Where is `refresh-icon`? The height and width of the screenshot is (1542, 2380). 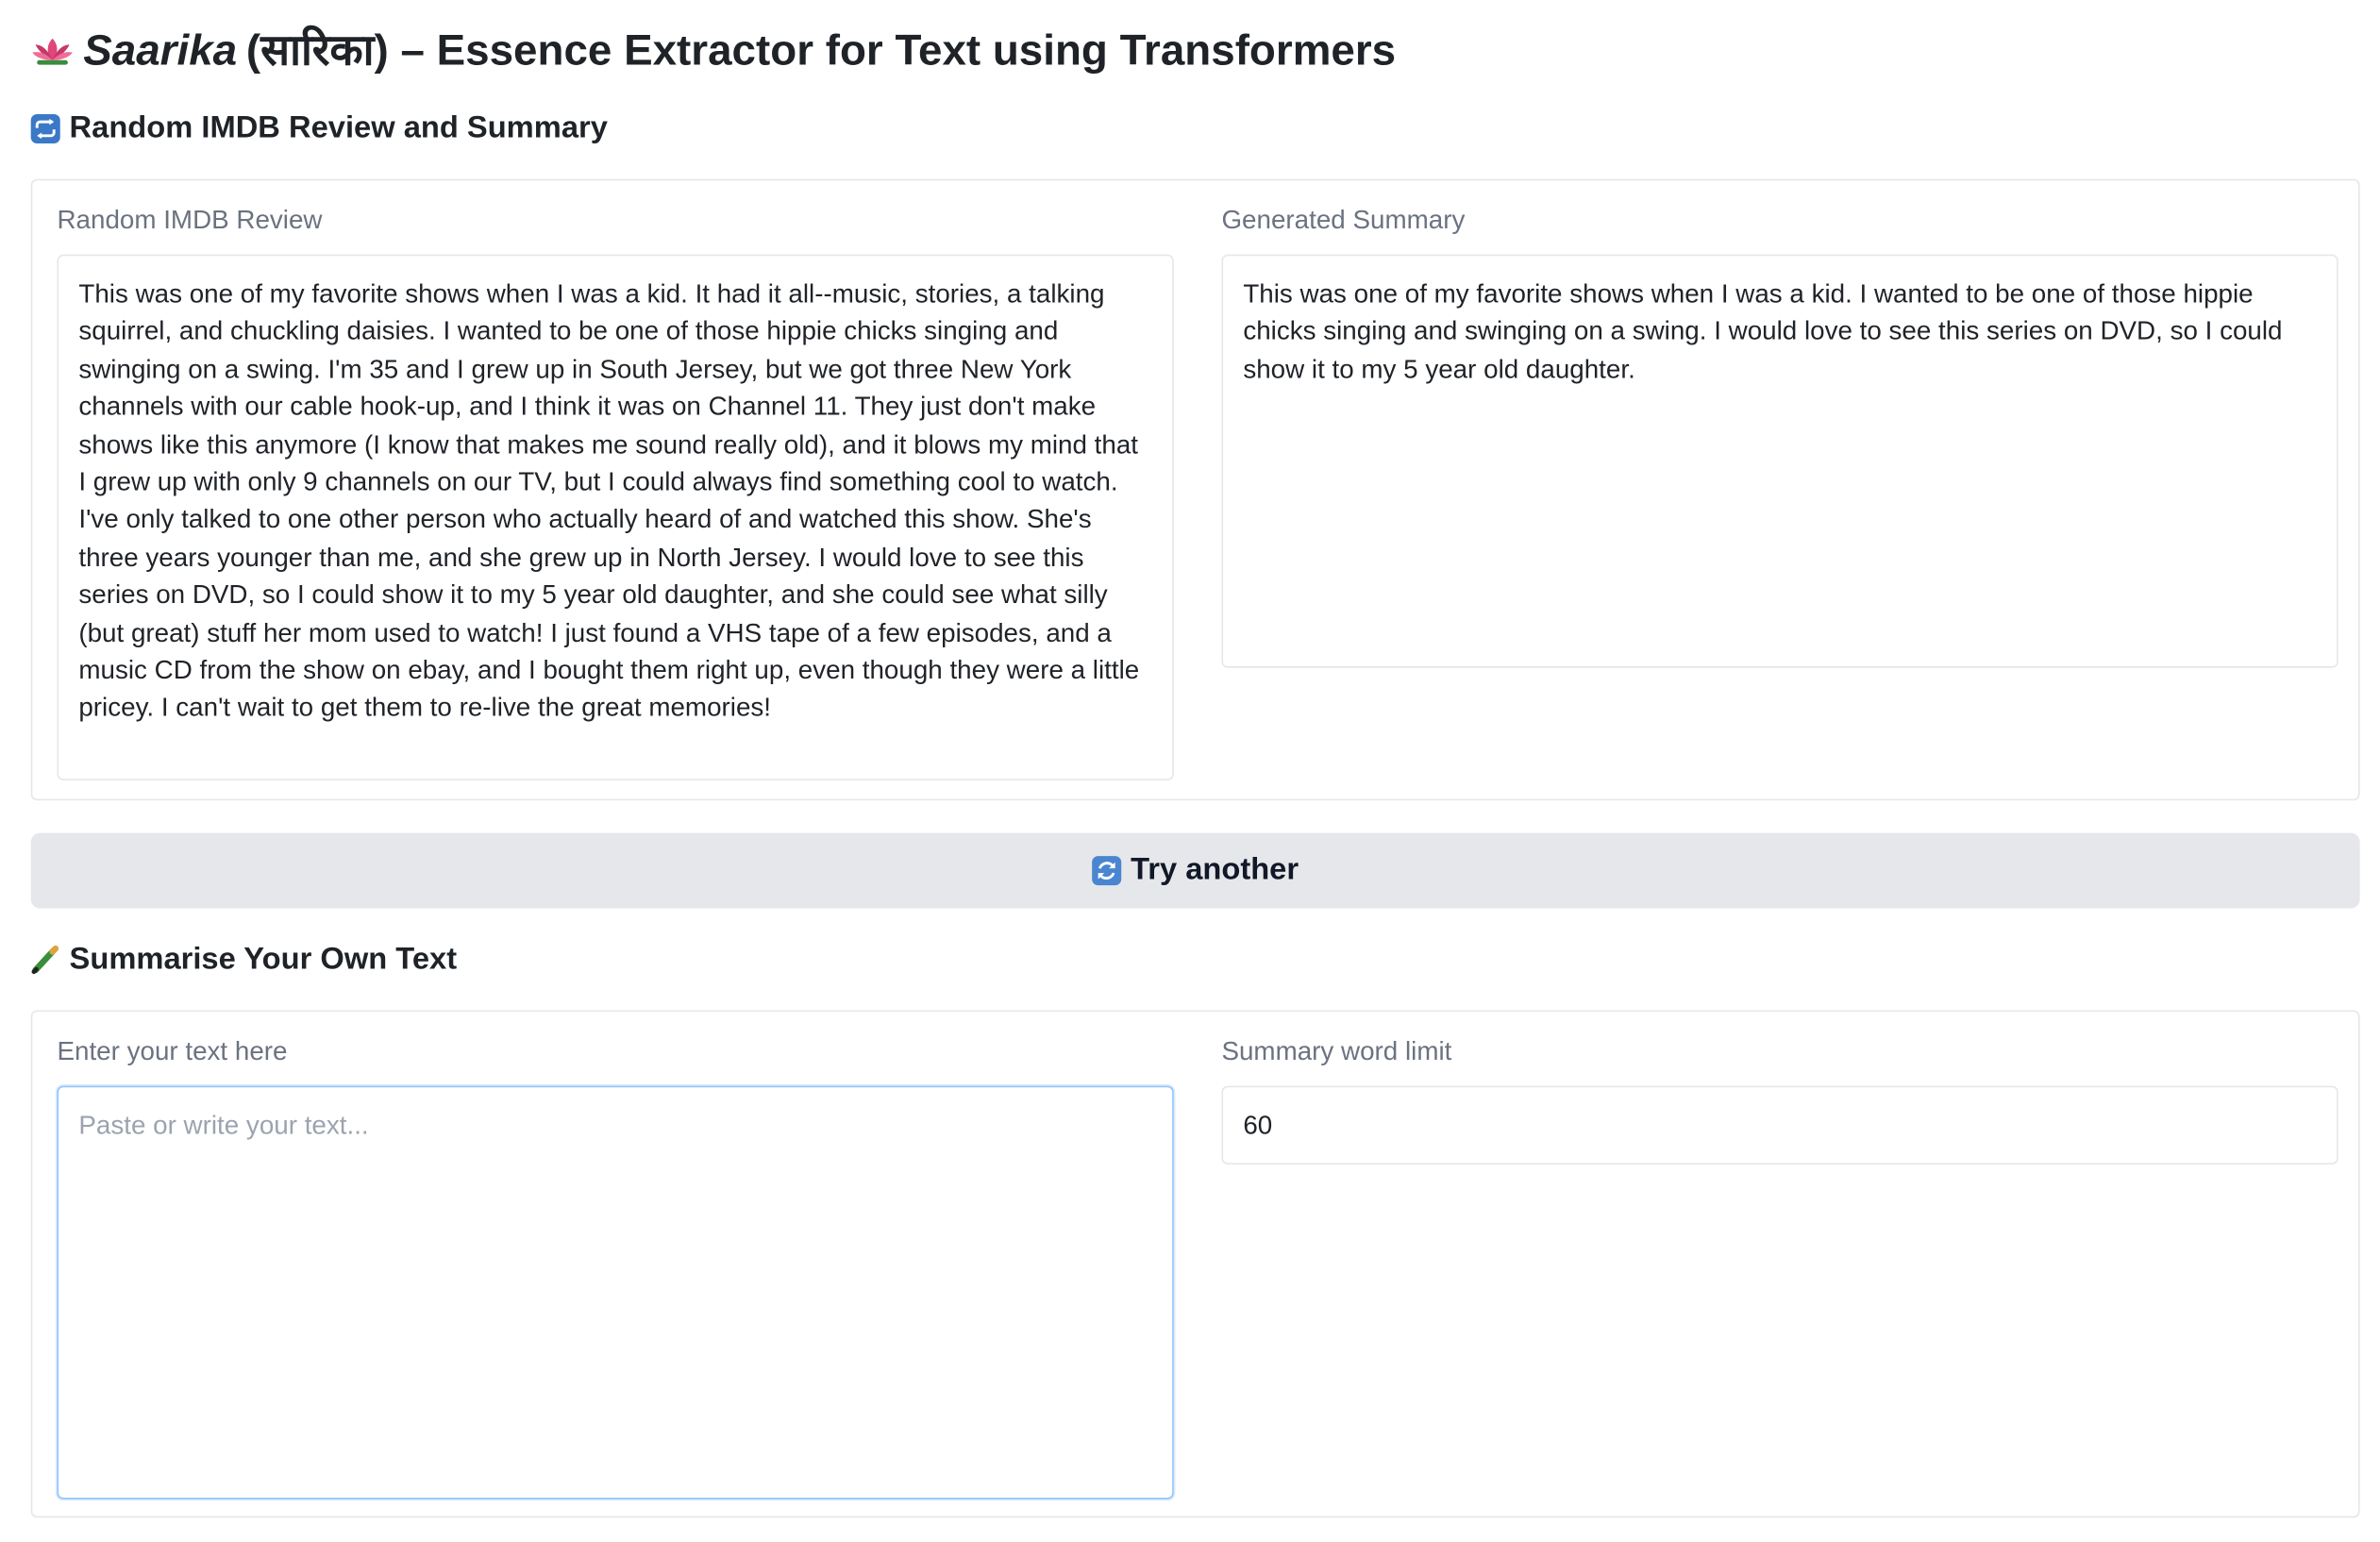 refresh-icon is located at coordinates (1107, 871).